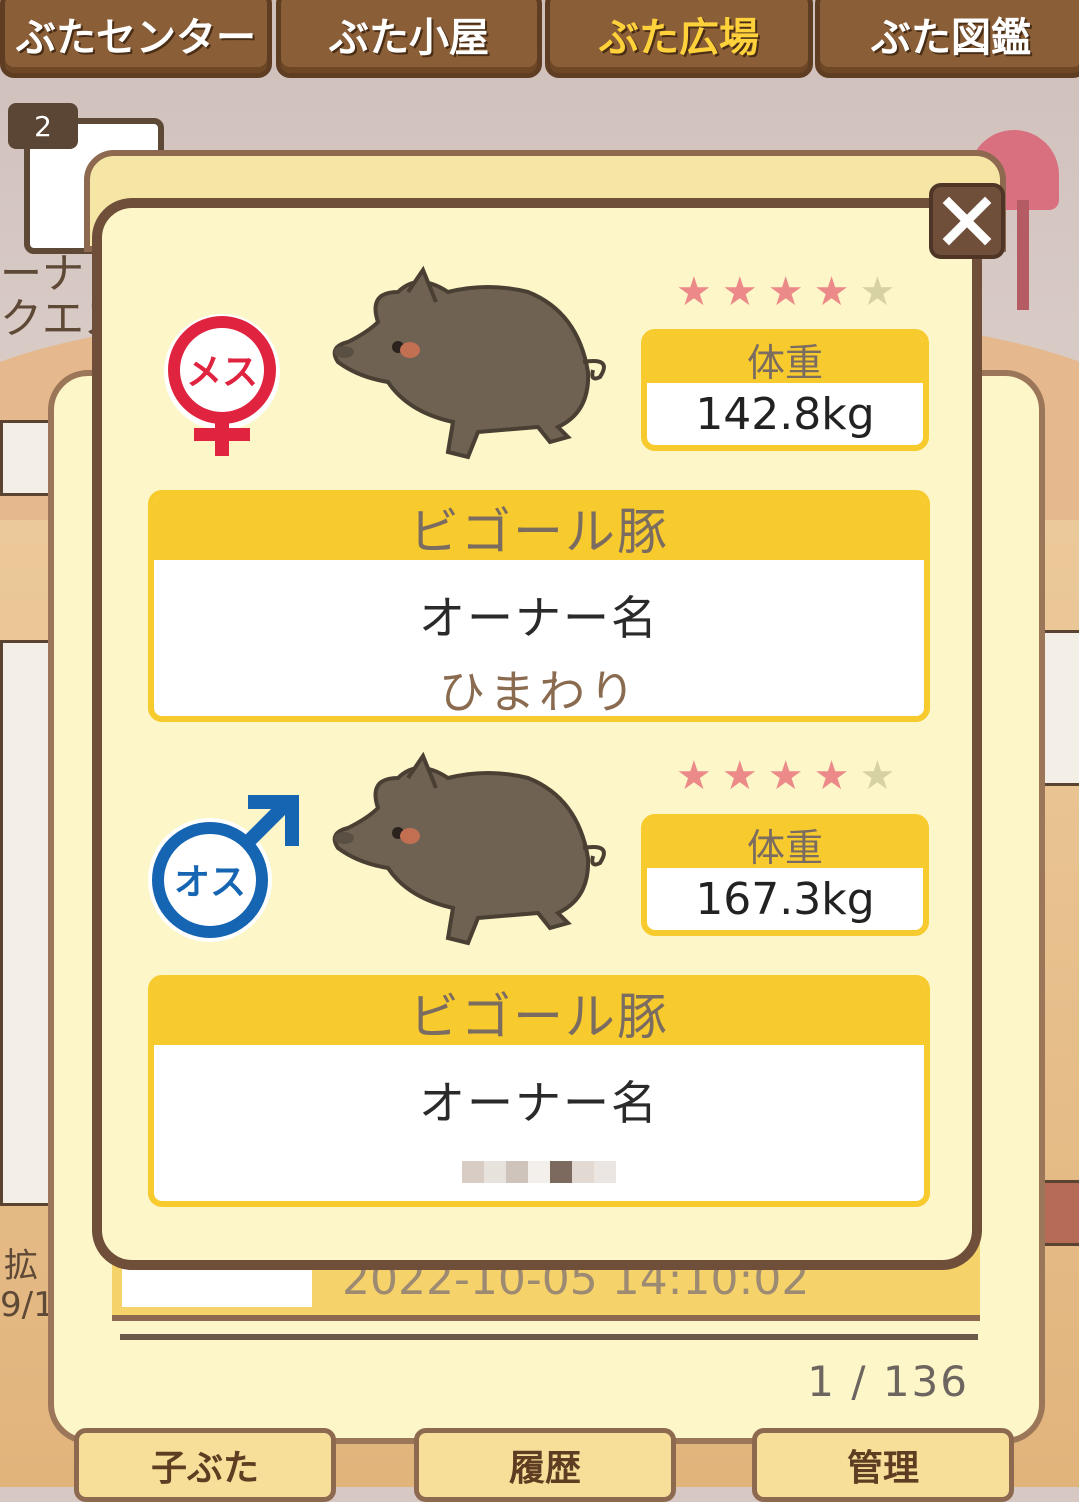 The height and width of the screenshot is (1502, 1079). What do you see at coordinates (222, 372) in the screenshot?
I see `female-label: メス` at bounding box center [222, 372].